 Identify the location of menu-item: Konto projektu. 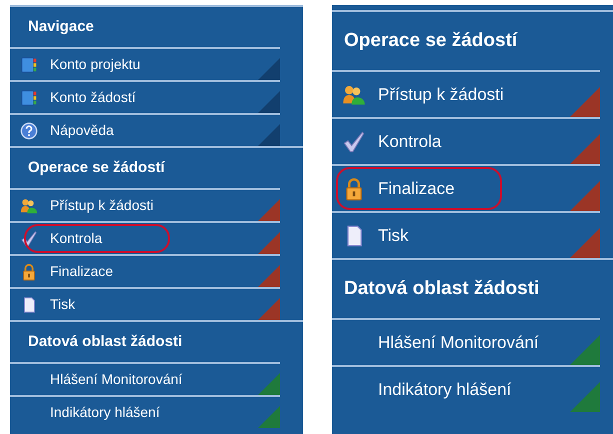
(145, 63).